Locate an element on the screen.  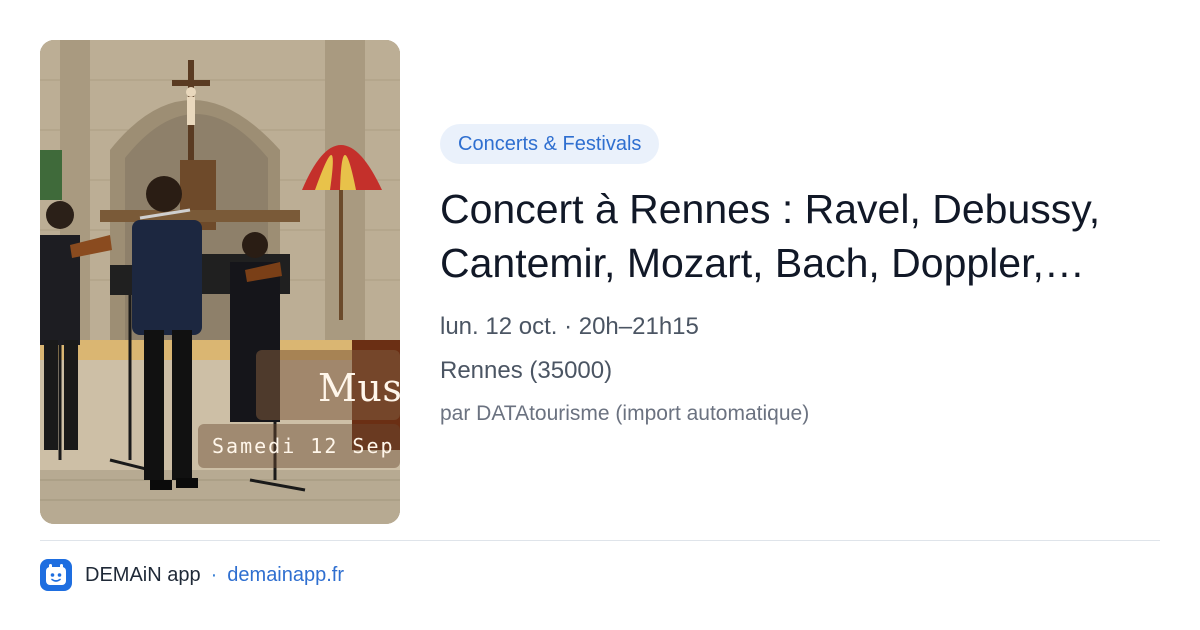
footer-divider is located at coordinates (600, 540).